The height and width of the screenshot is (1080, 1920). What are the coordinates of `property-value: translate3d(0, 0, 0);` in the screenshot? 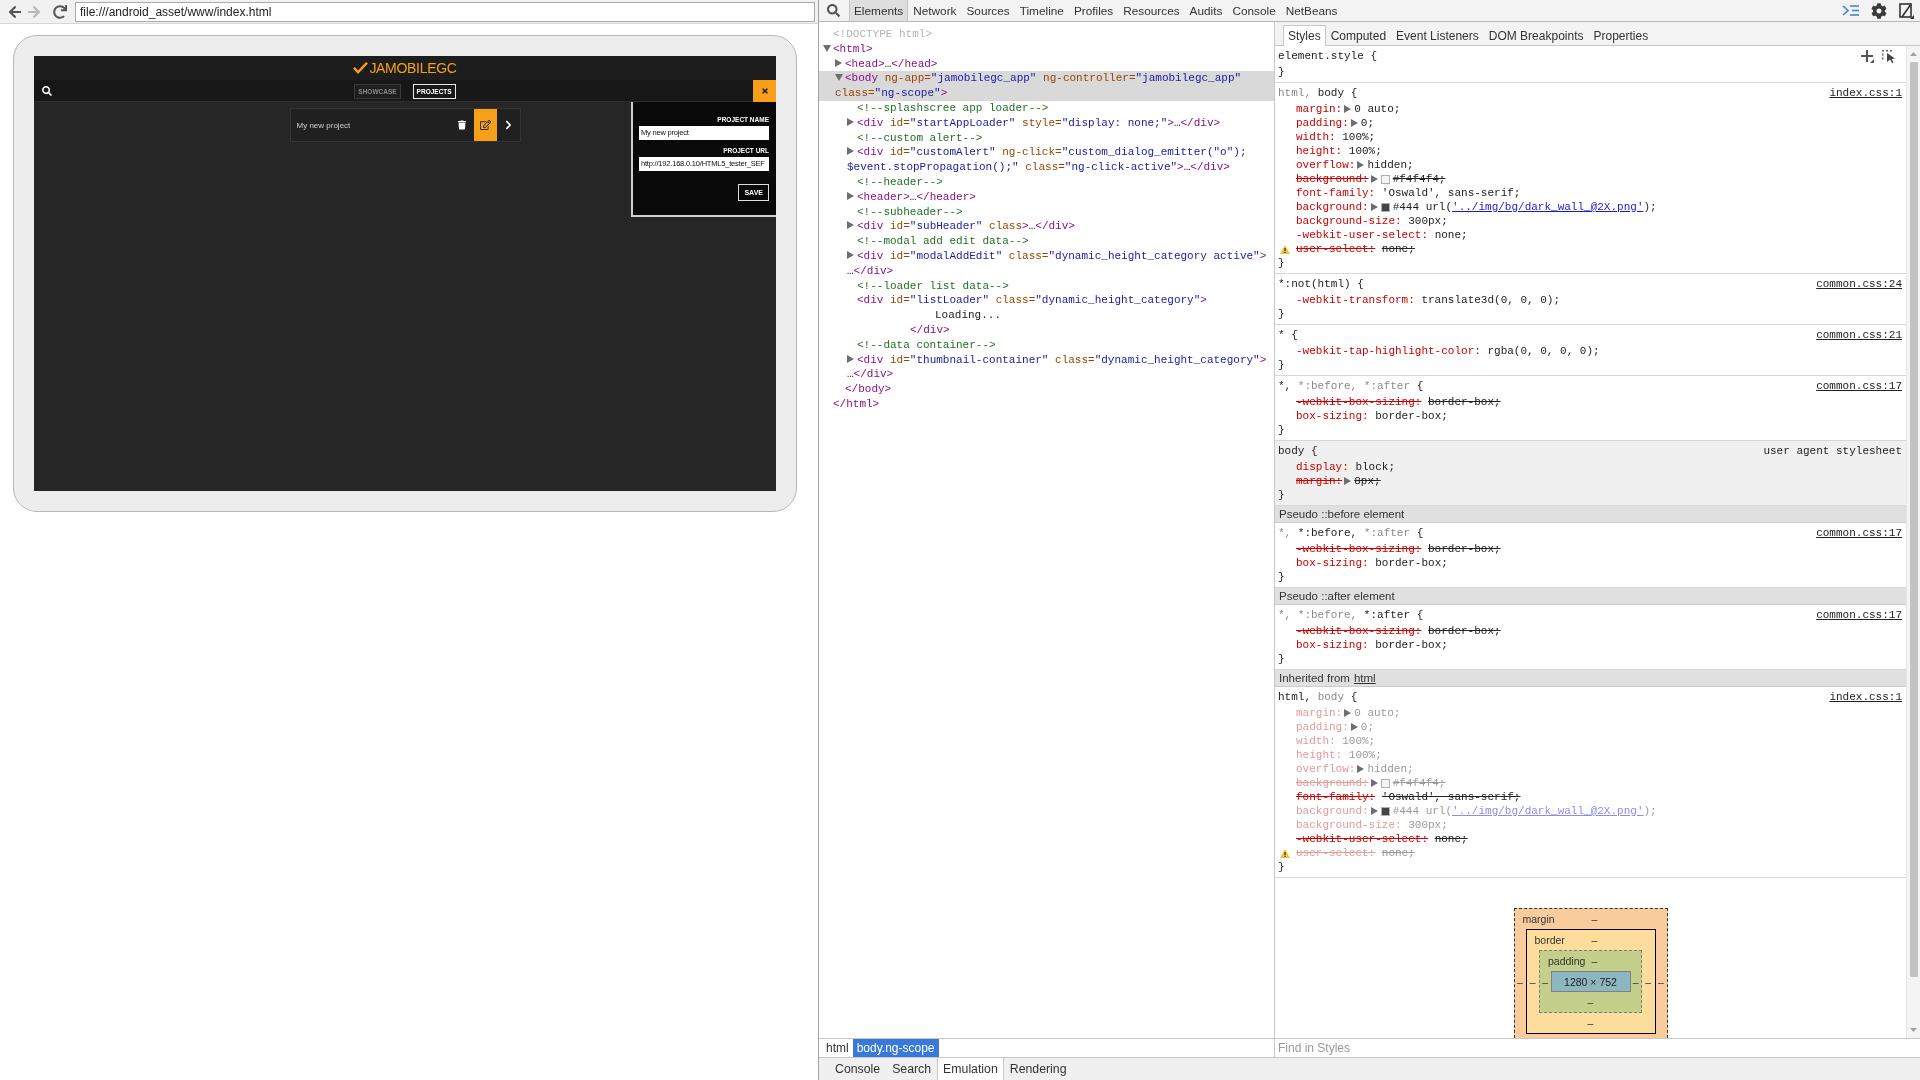 It's located at (1491, 300).